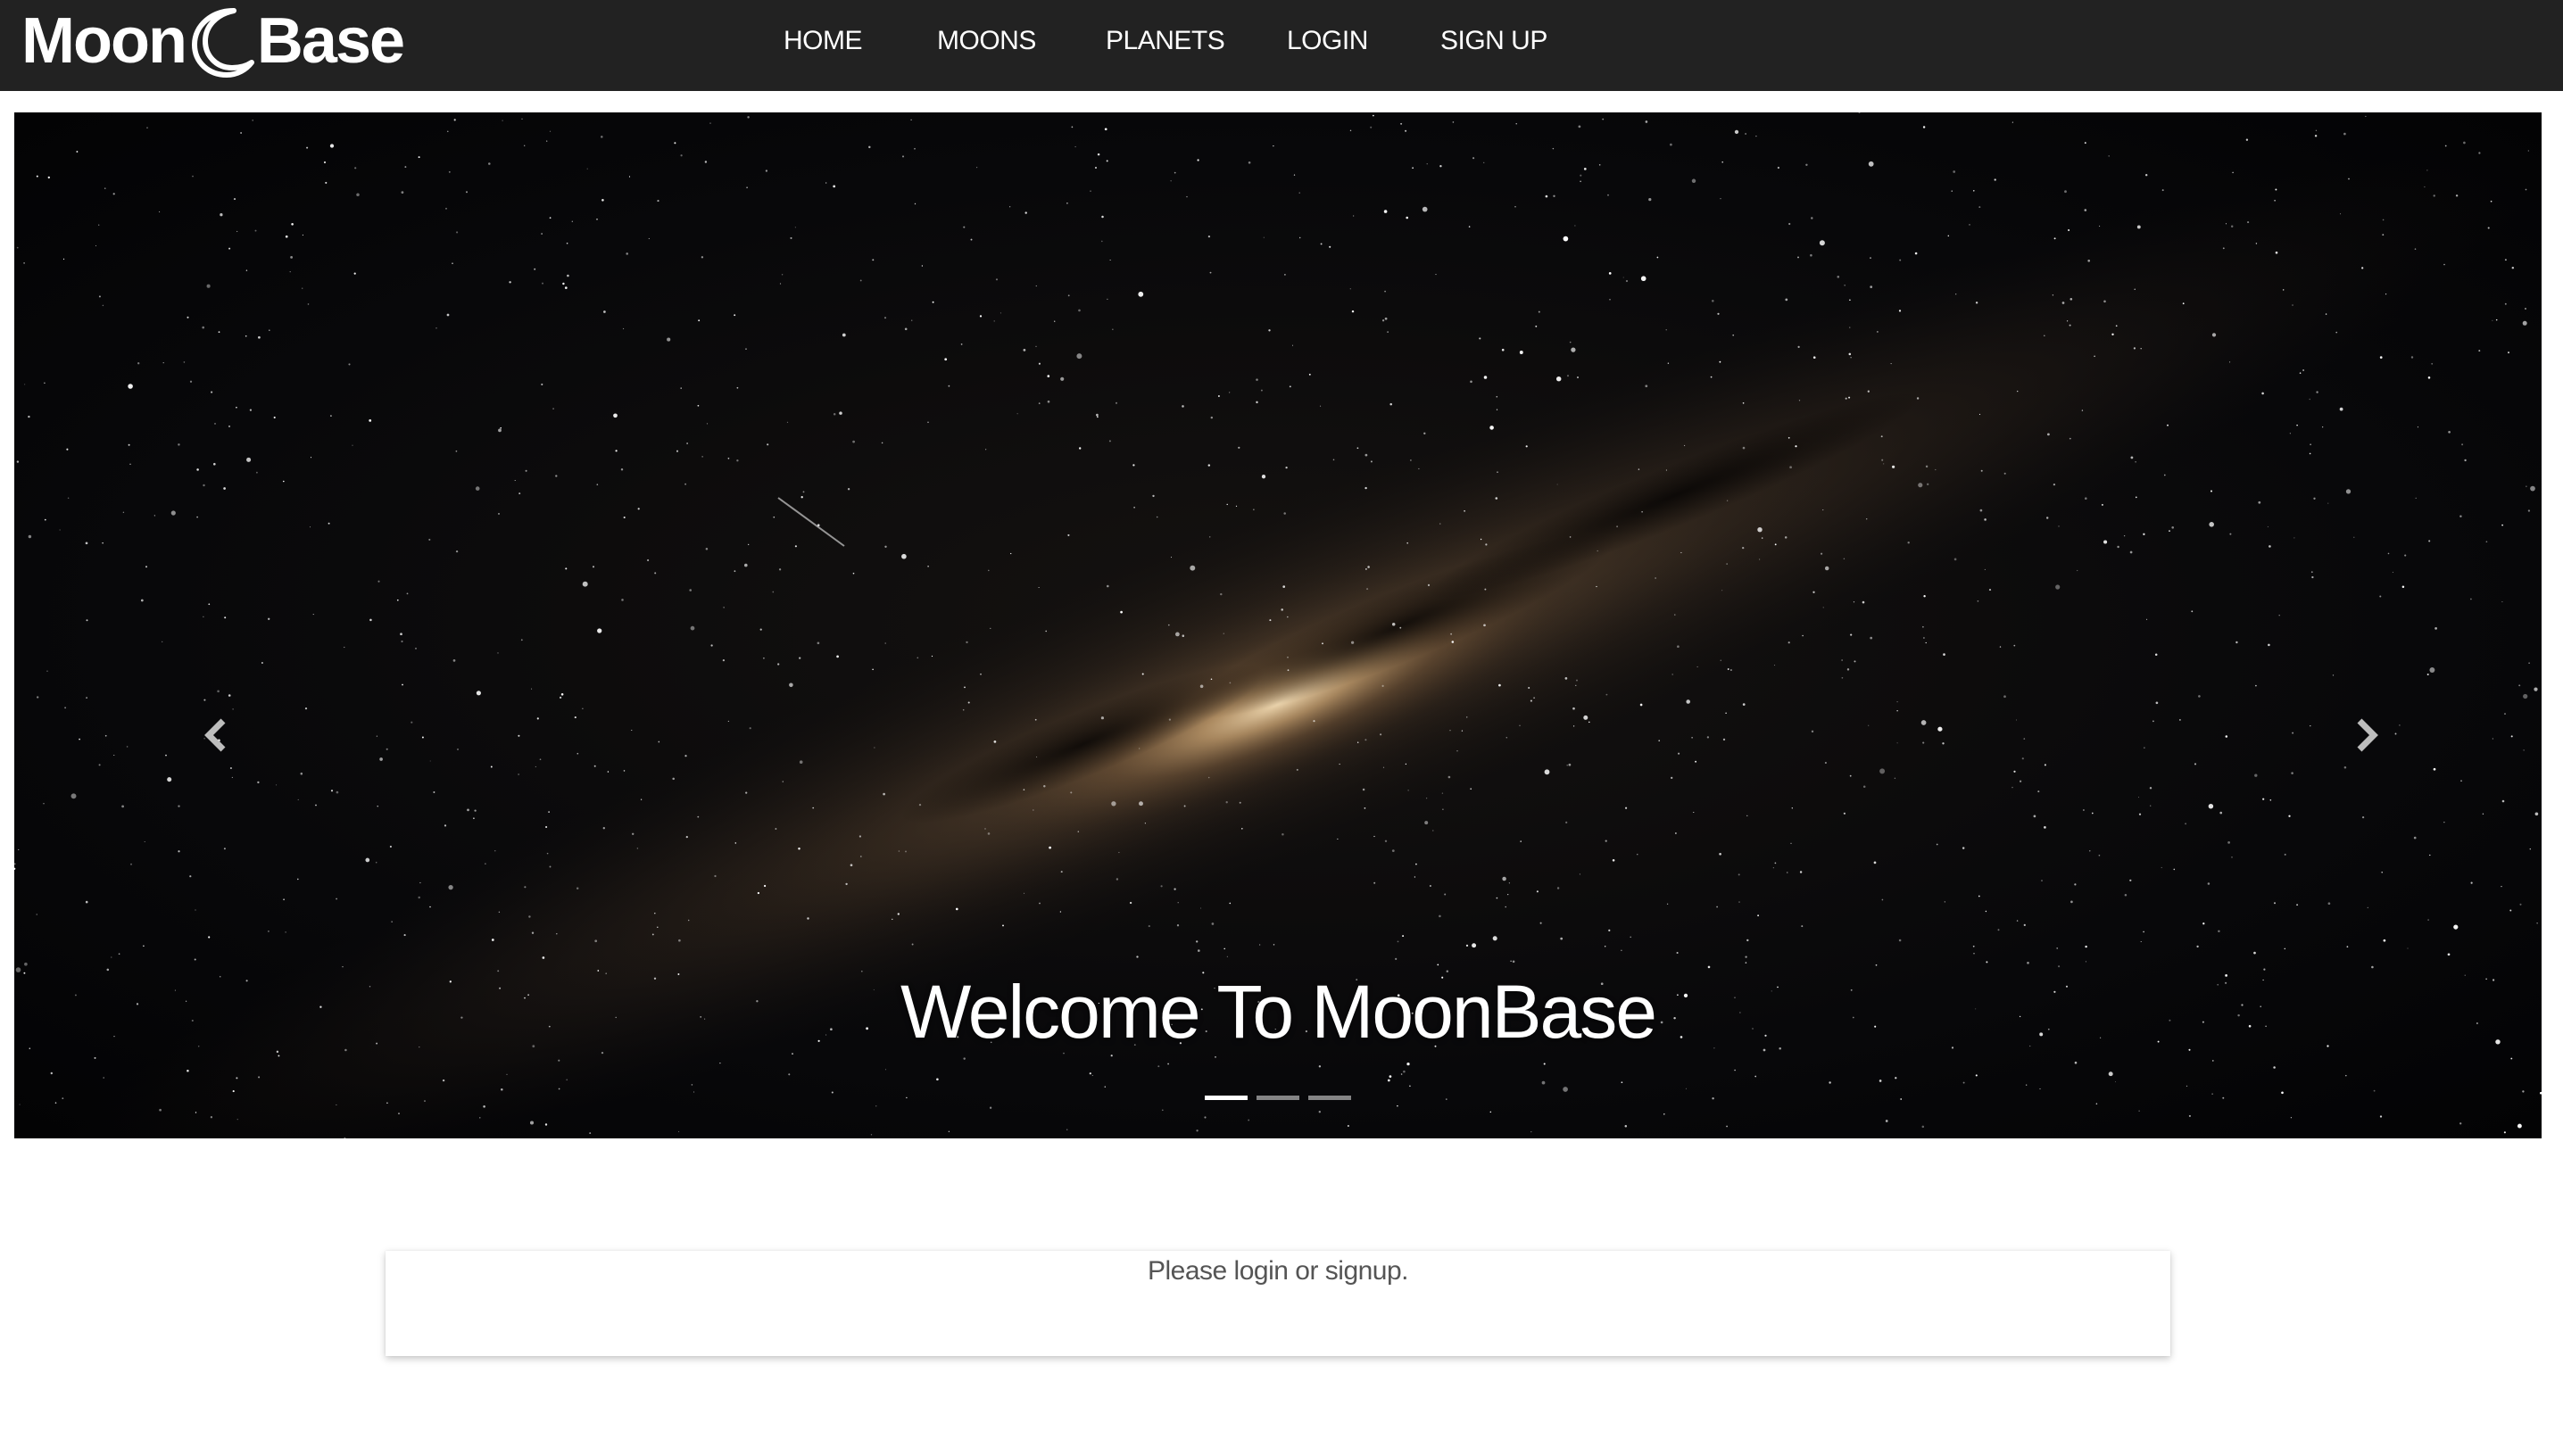 This screenshot has width=2563, height=1456. I want to click on carousel-indicators, so click(1278, 1098).